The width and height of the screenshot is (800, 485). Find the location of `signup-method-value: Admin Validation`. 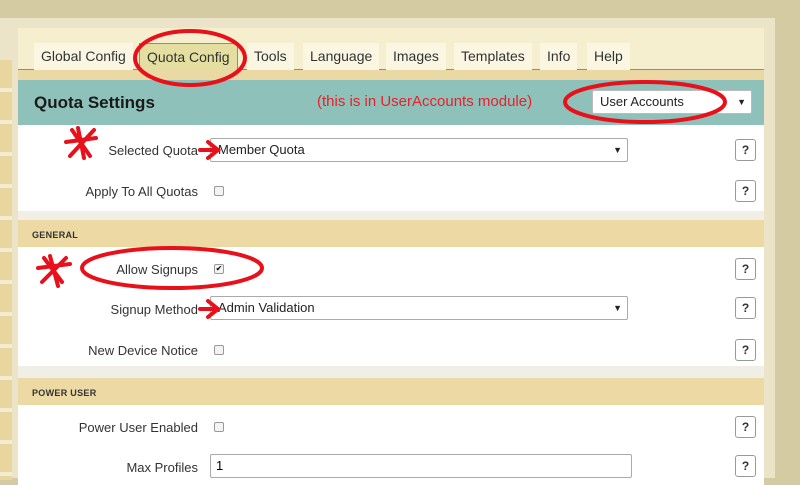

signup-method-value: Admin Validation is located at coordinates (266, 307).